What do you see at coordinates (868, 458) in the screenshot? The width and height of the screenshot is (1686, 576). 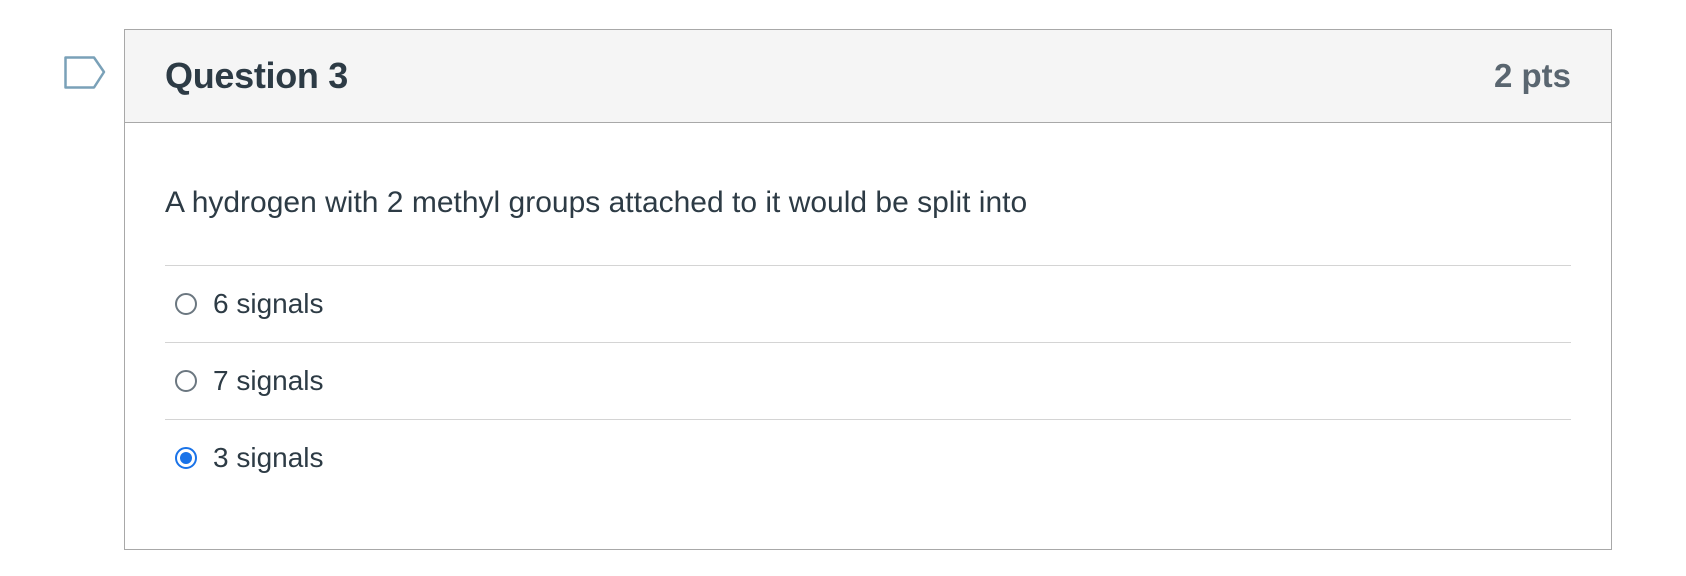 I see `answer-option: 3 signals` at bounding box center [868, 458].